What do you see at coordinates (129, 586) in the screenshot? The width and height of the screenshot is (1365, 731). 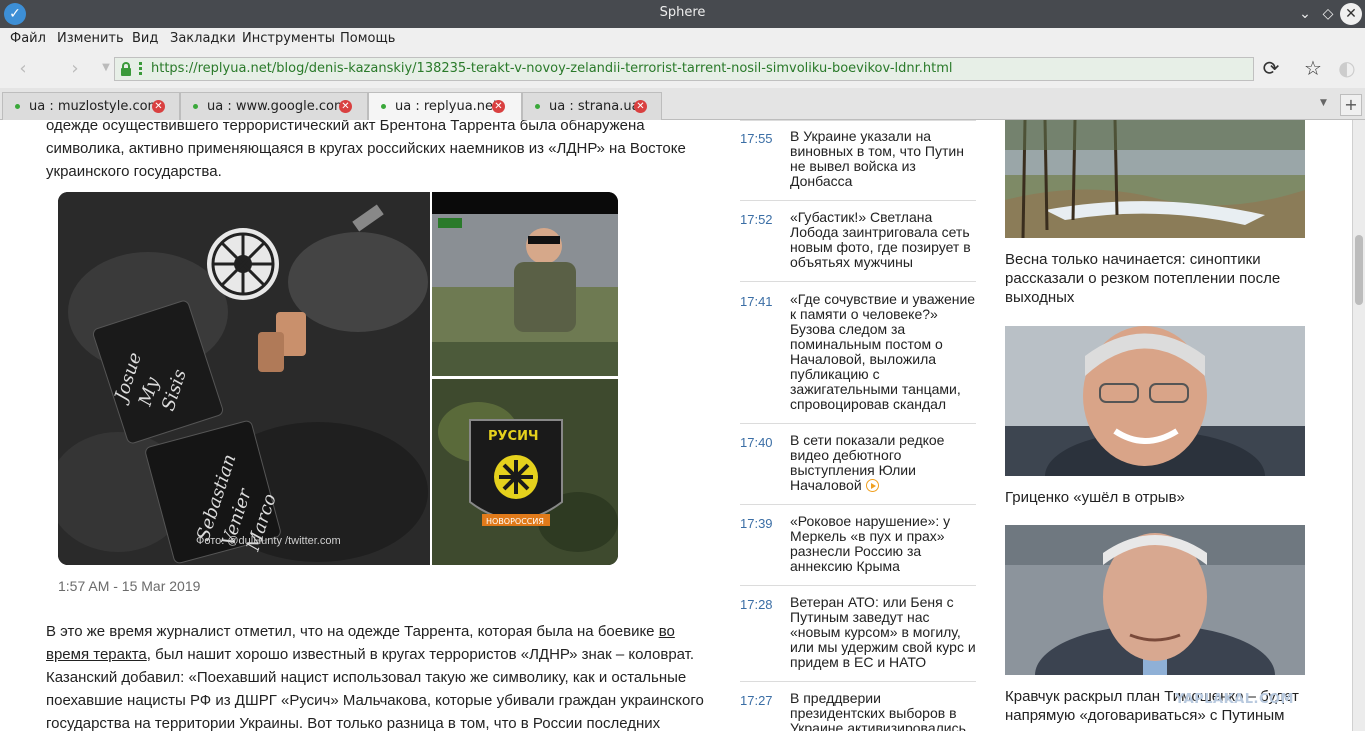 I see `tweet-date: 1:57 AM - 15 Mar 2019` at bounding box center [129, 586].